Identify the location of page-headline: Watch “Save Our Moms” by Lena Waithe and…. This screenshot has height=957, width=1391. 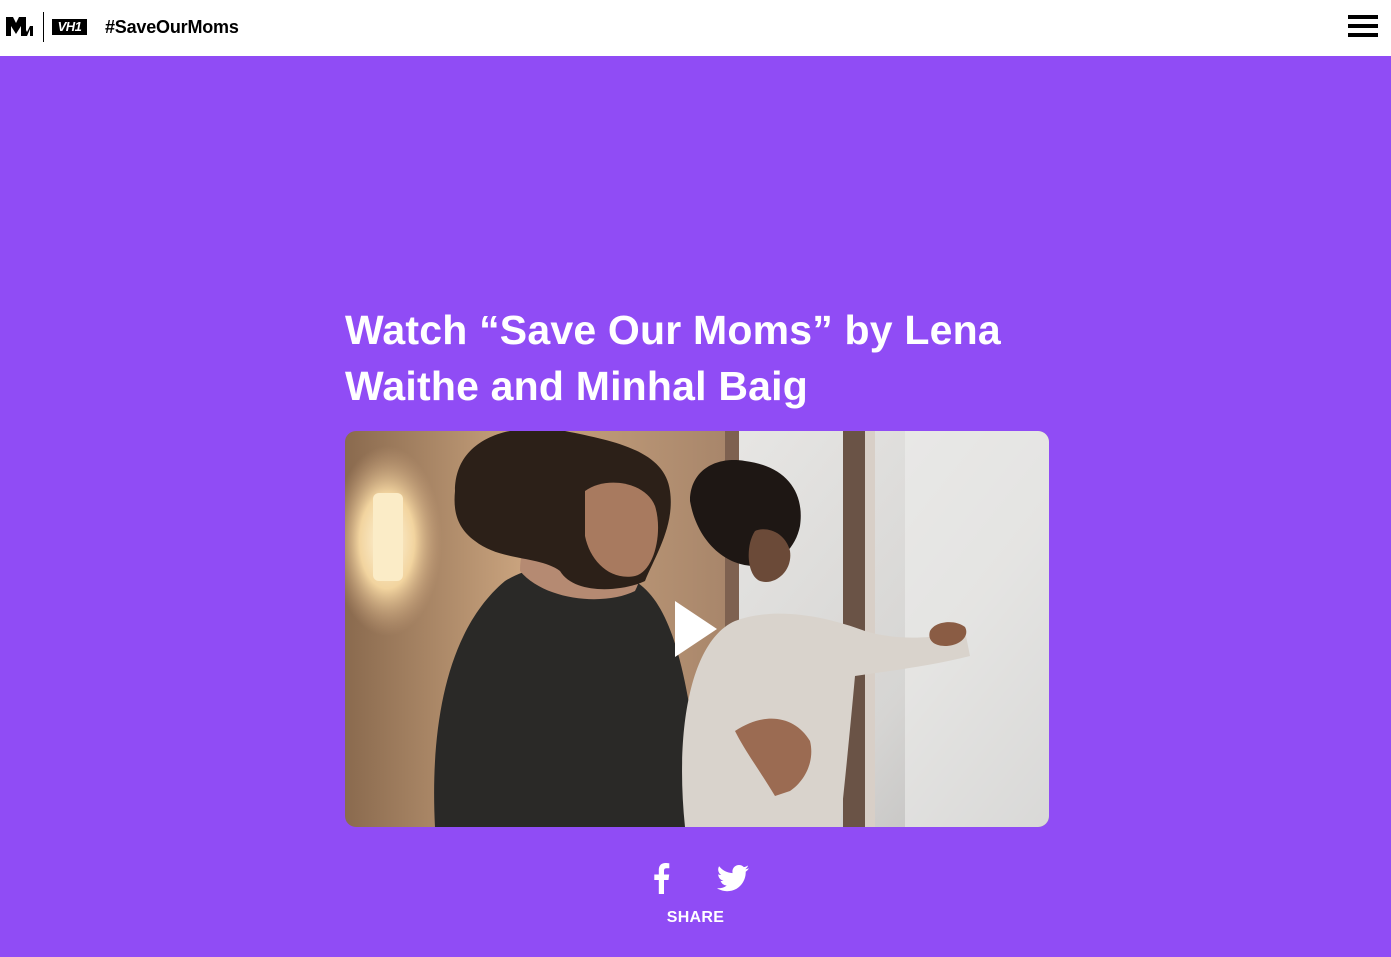
(673, 358).